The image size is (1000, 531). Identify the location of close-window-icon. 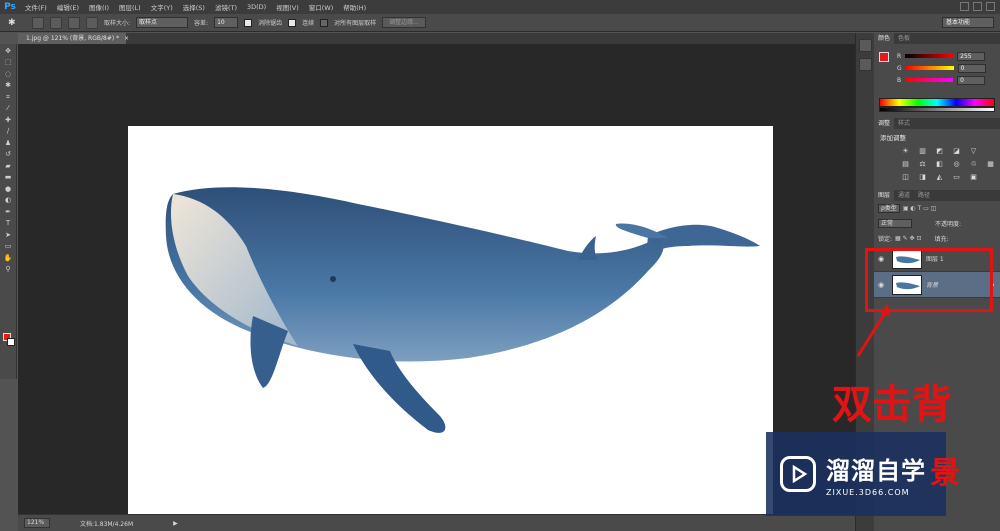
(990, 6).